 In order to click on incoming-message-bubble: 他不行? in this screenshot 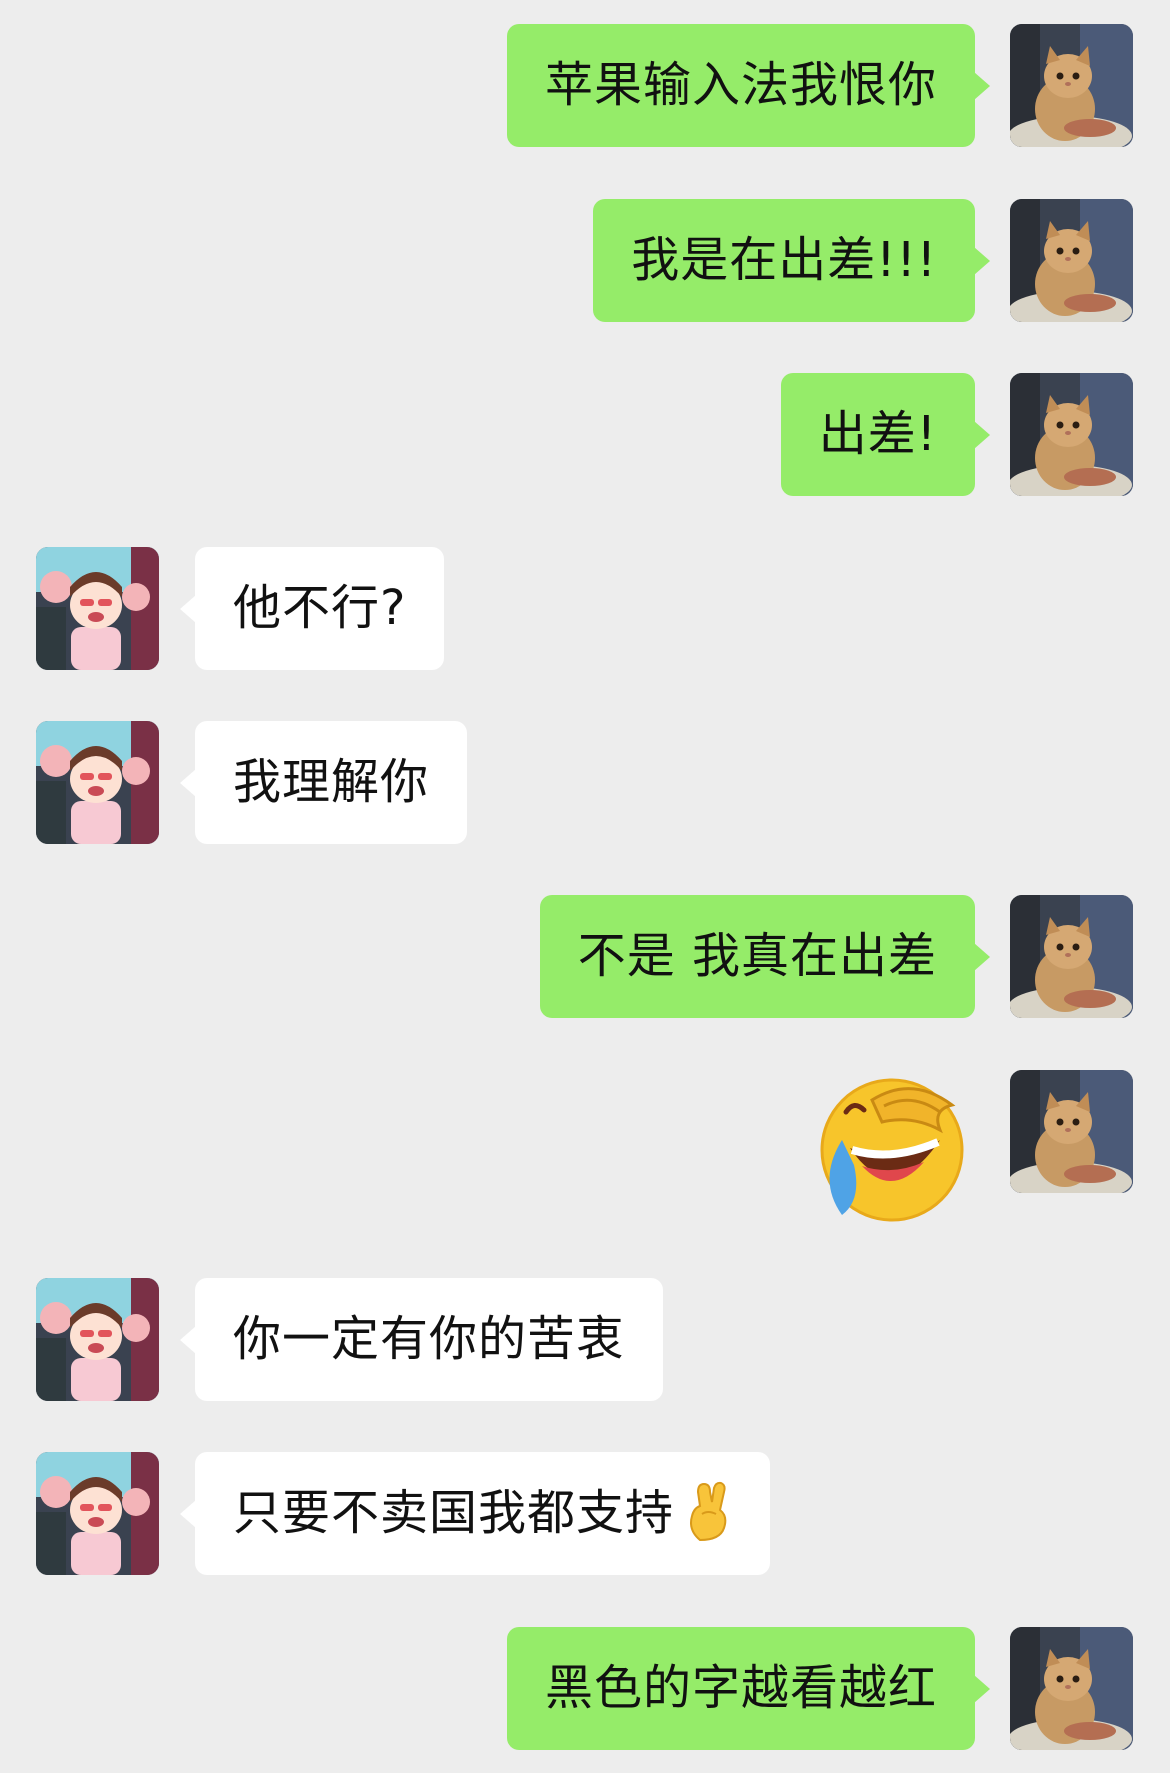, I will do `click(312, 608)`.